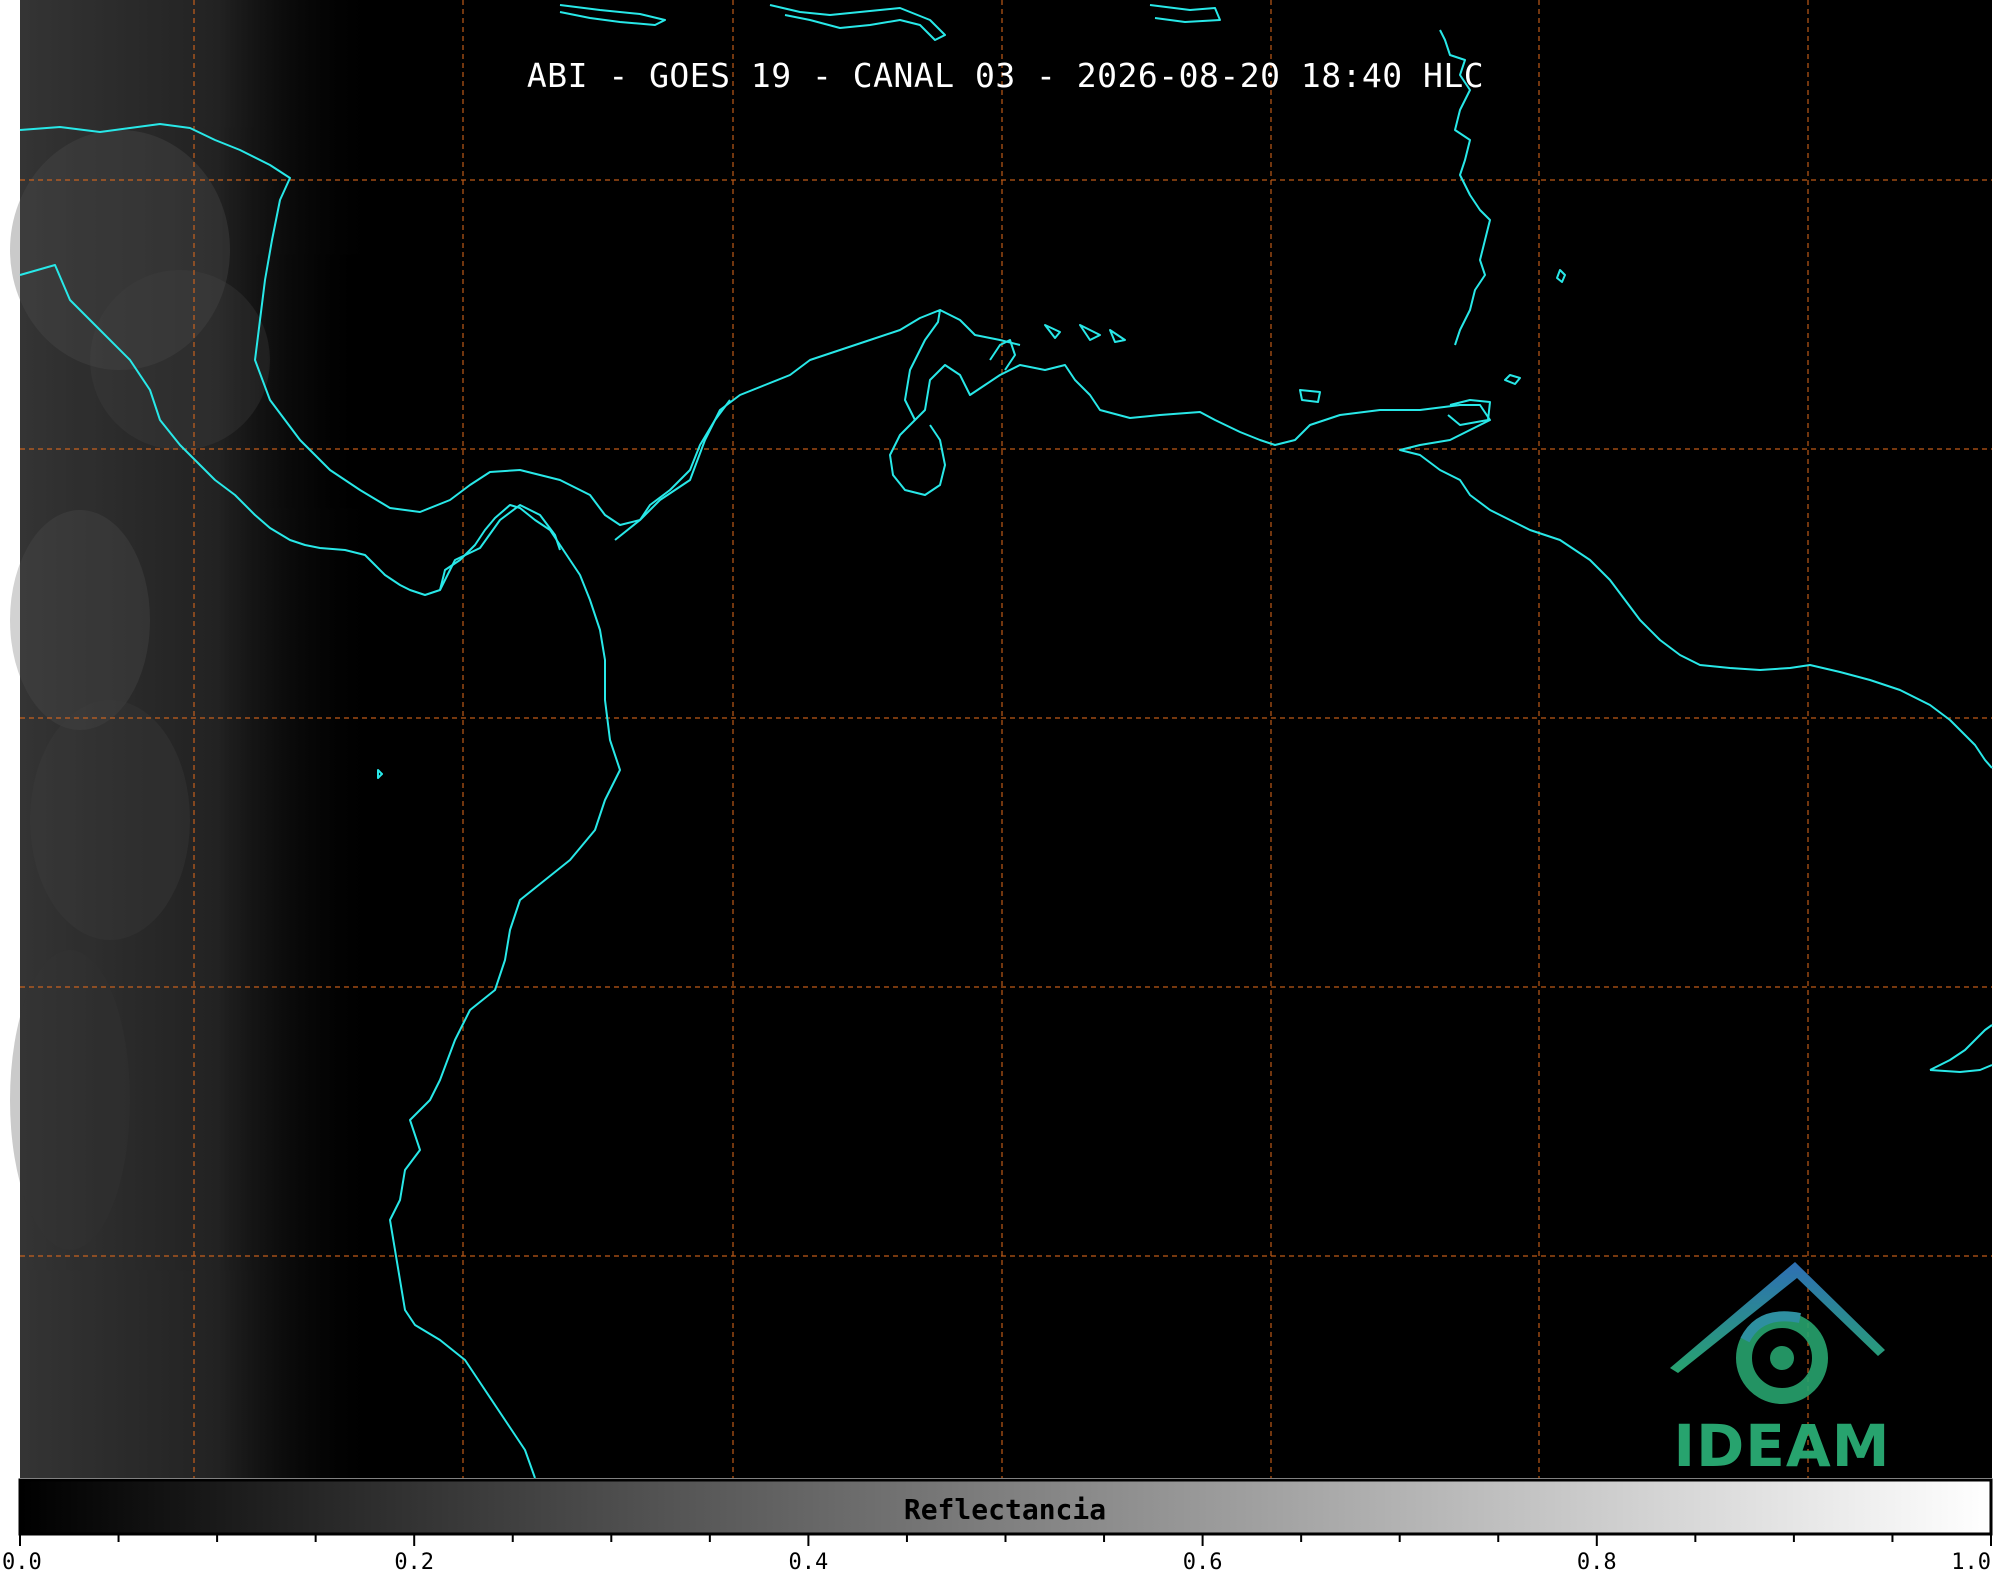 This screenshot has height=1577, width=2011. What do you see at coordinates (414, 1562) in the screenshot?
I see `colorbar-tick-label: 0.2` at bounding box center [414, 1562].